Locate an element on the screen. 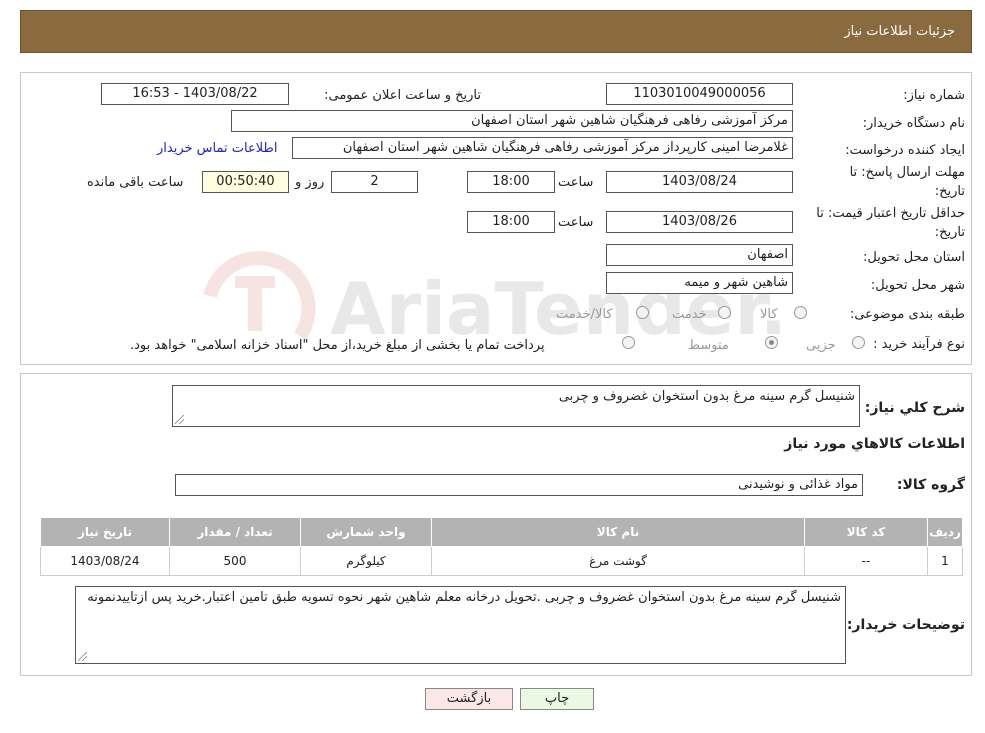  cell-unit: کیلوگرم is located at coordinates (366, 561).